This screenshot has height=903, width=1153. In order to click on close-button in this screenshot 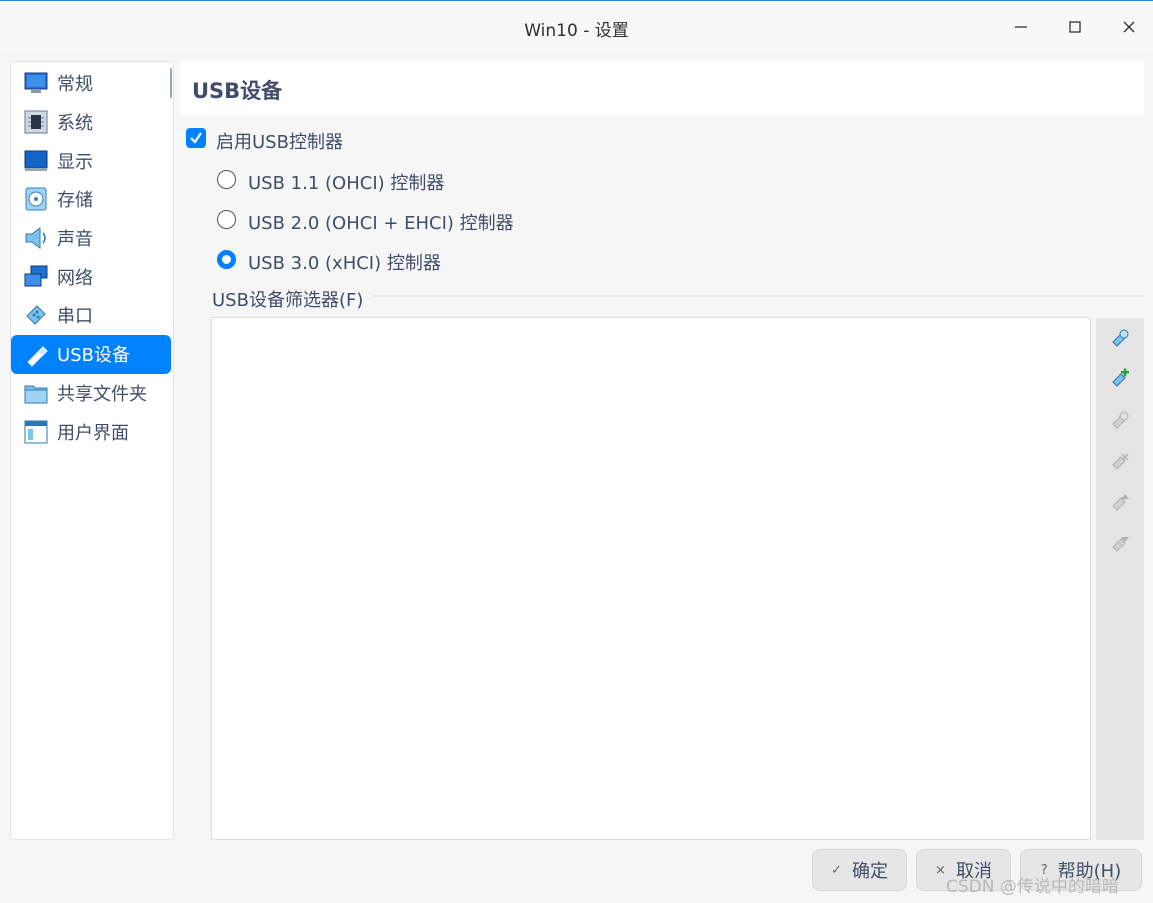, I will do `click(1129, 27)`.